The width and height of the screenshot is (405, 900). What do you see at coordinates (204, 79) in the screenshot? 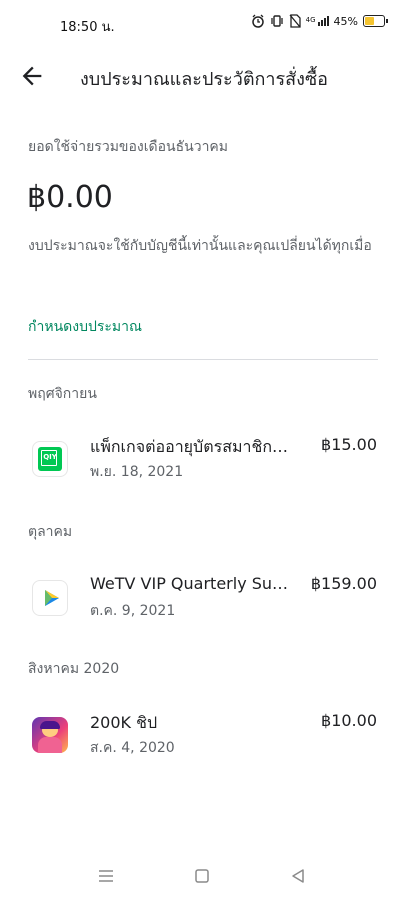
I see `page-title: งบประมาณและประวัติการสั่งซื้อ` at bounding box center [204, 79].